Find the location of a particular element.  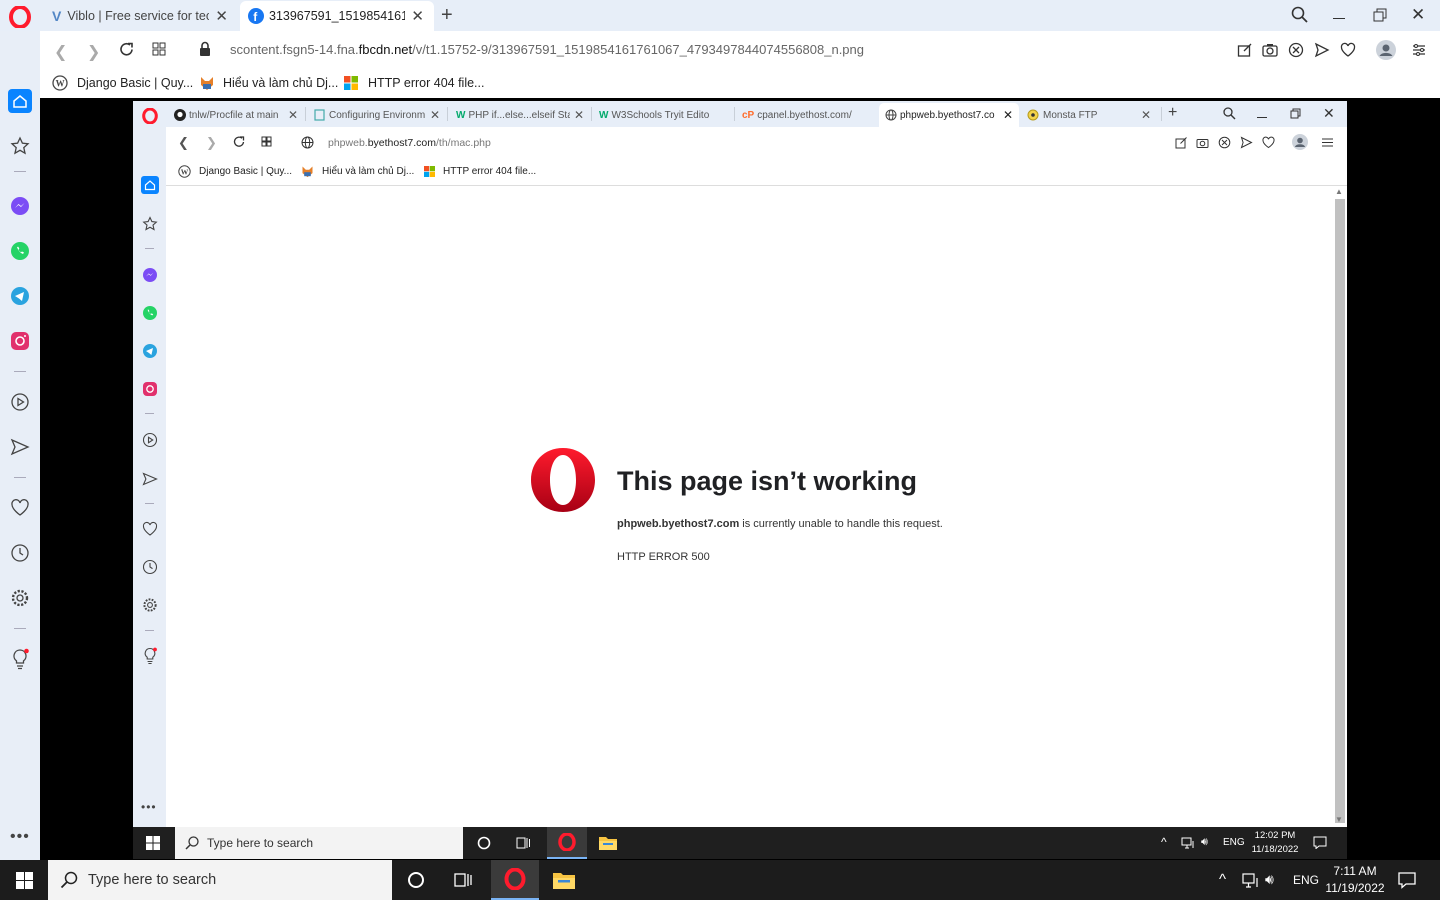

cortana-icon is located at coordinates (484, 843).